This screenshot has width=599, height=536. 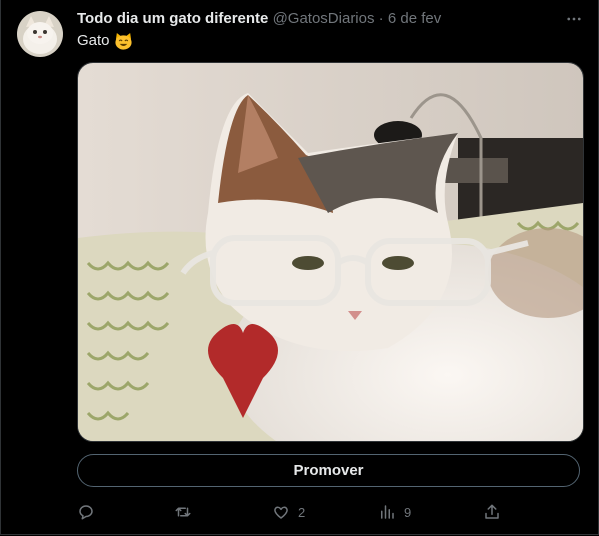 I want to click on author-handle: @GatosDiarios, so click(x=324, y=18).